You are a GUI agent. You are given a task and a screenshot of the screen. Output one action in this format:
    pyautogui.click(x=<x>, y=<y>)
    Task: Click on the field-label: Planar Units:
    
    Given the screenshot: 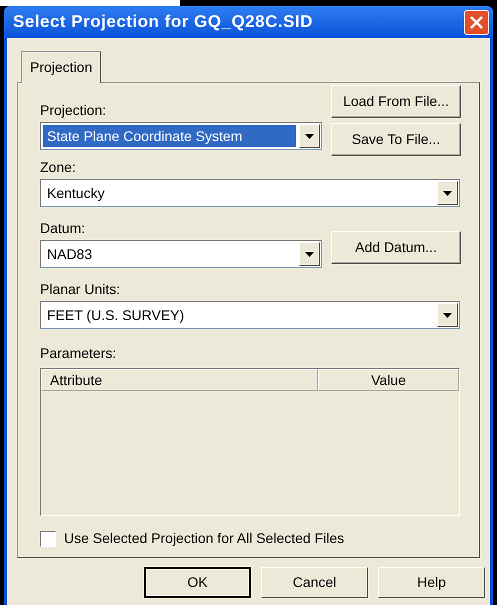 What is the action you would take?
    pyautogui.click(x=81, y=289)
    